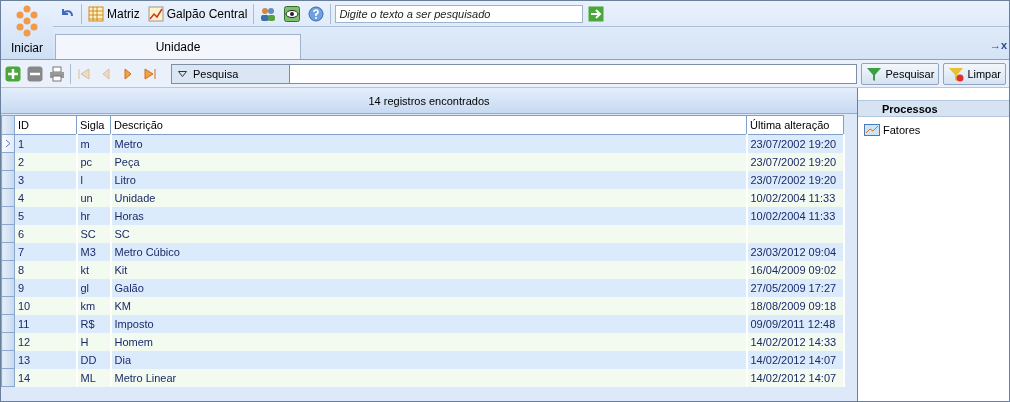 This screenshot has height=402, width=1010. What do you see at coordinates (45, 125) in the screenshot?
I see `column-header: ID` at bounding box center [45, 125].